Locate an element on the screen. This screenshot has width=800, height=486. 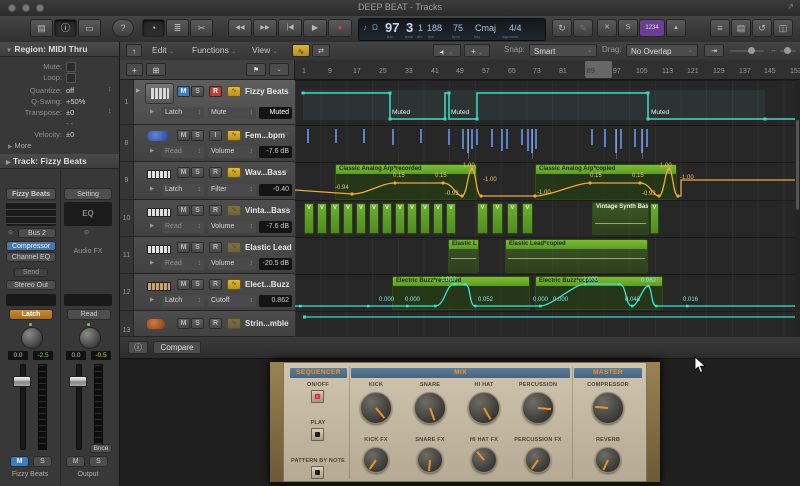
lane-fem-bpm is located at coordinates (547, 143).